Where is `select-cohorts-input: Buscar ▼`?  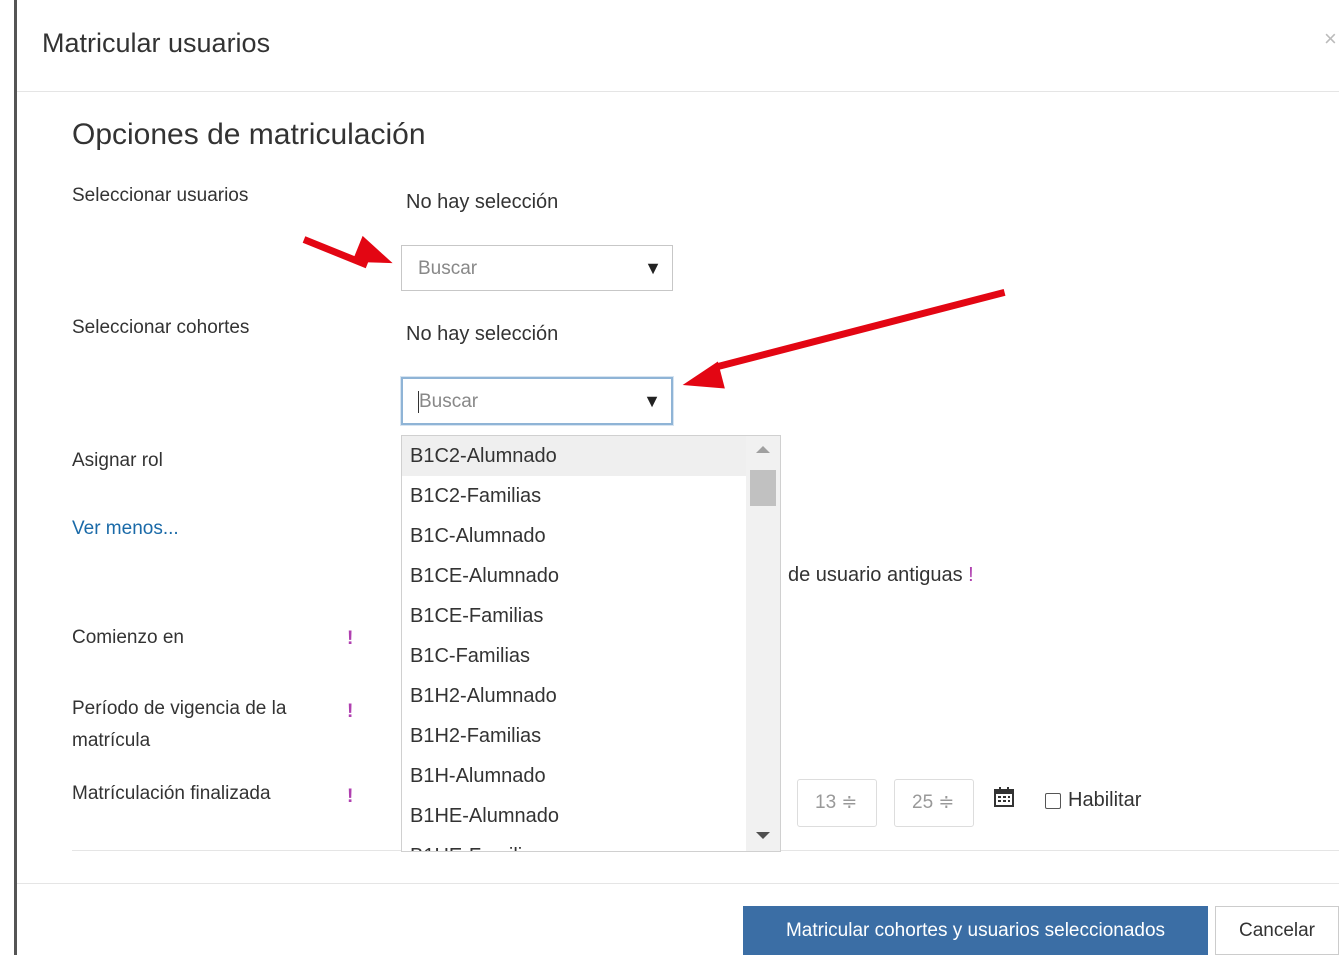
select-cohorts-input: Buscar ▼ is located at coordinates (537, 401).